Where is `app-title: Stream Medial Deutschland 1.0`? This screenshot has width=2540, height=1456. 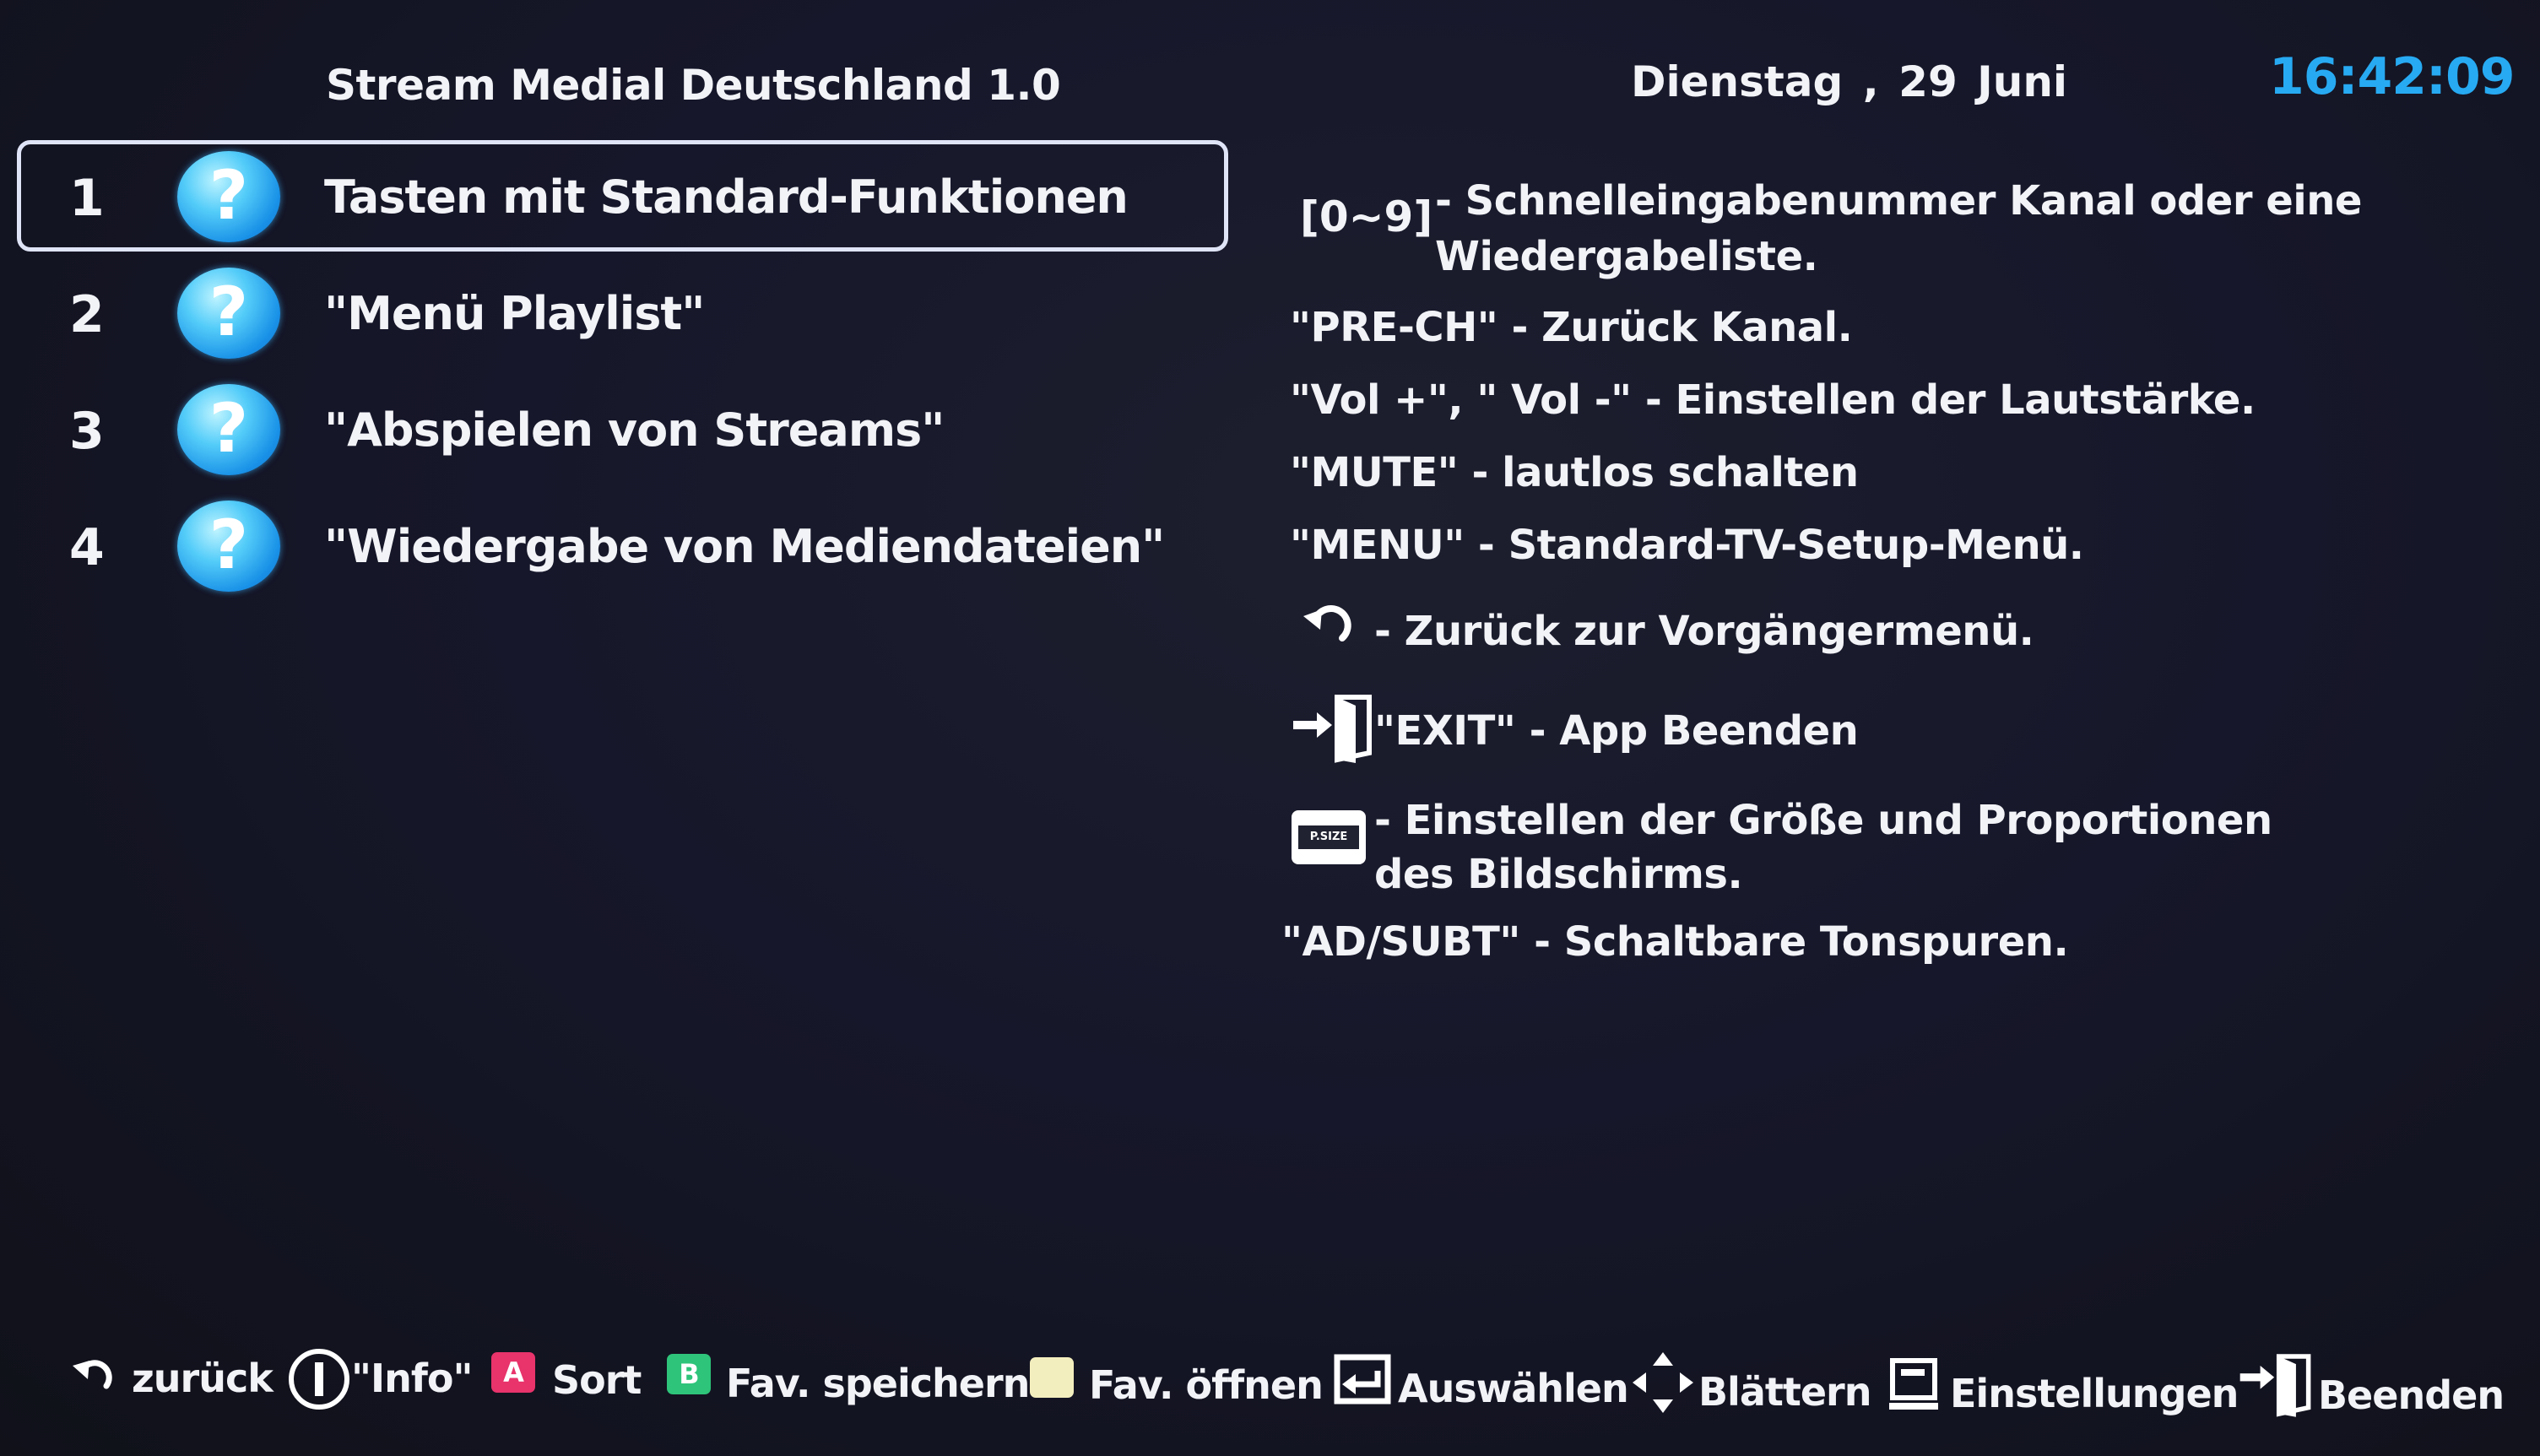
app-title: Stream Medial Deutschland 1.0 is located at coordinates (693, 85).